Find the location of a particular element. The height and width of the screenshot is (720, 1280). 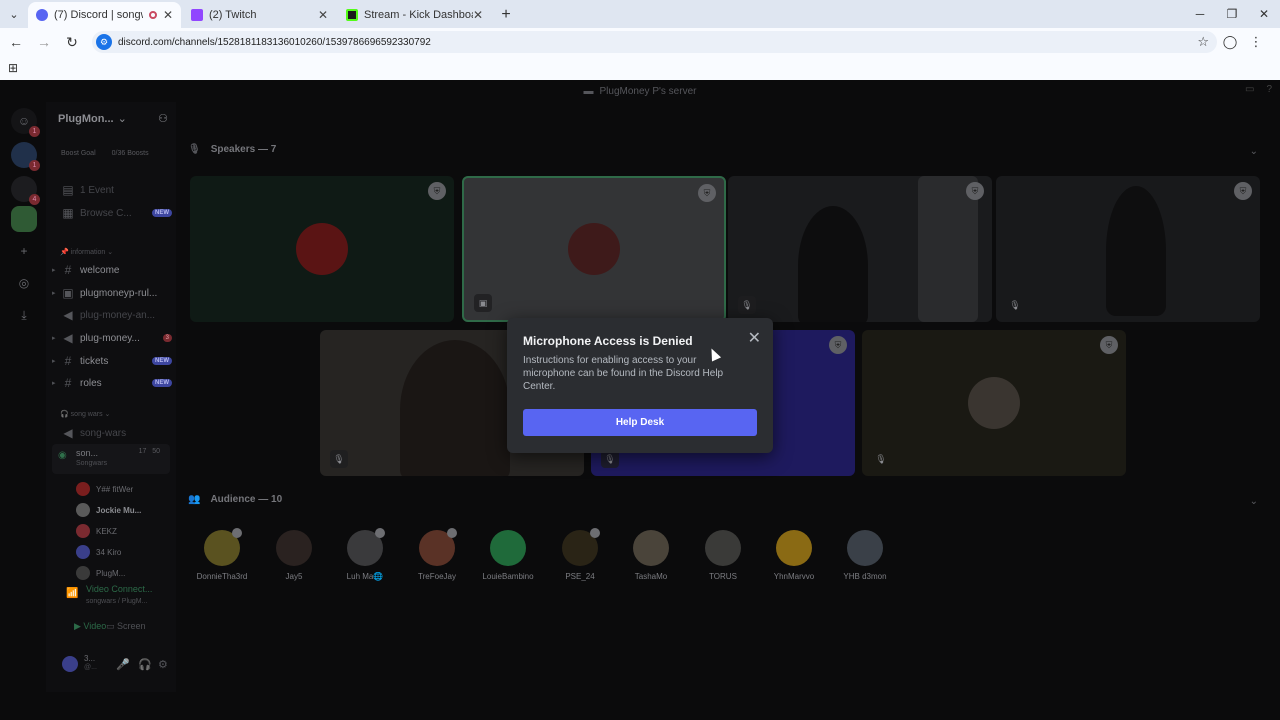

server-icon-1: 1 is located at coordinates (25, 156).